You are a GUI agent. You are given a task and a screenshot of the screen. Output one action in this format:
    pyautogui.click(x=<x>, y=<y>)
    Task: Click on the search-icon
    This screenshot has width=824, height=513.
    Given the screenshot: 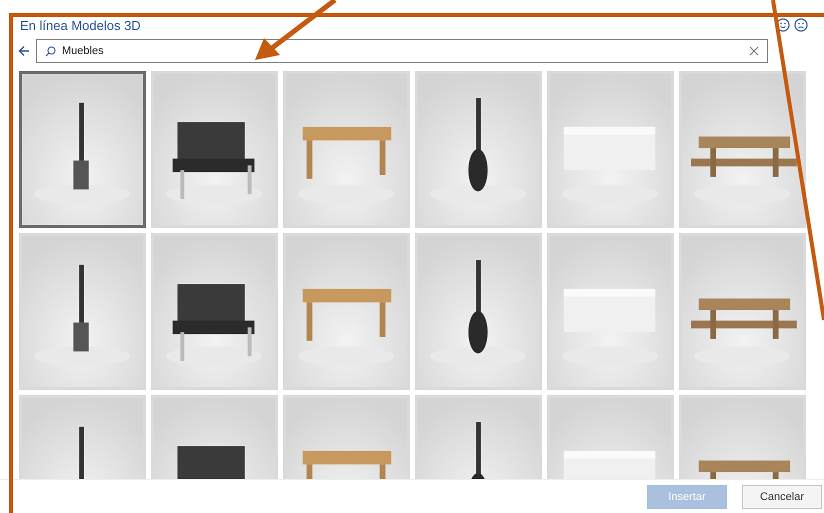 What is the action you would take?
    pyautogui.click(x=50, y=51)
    